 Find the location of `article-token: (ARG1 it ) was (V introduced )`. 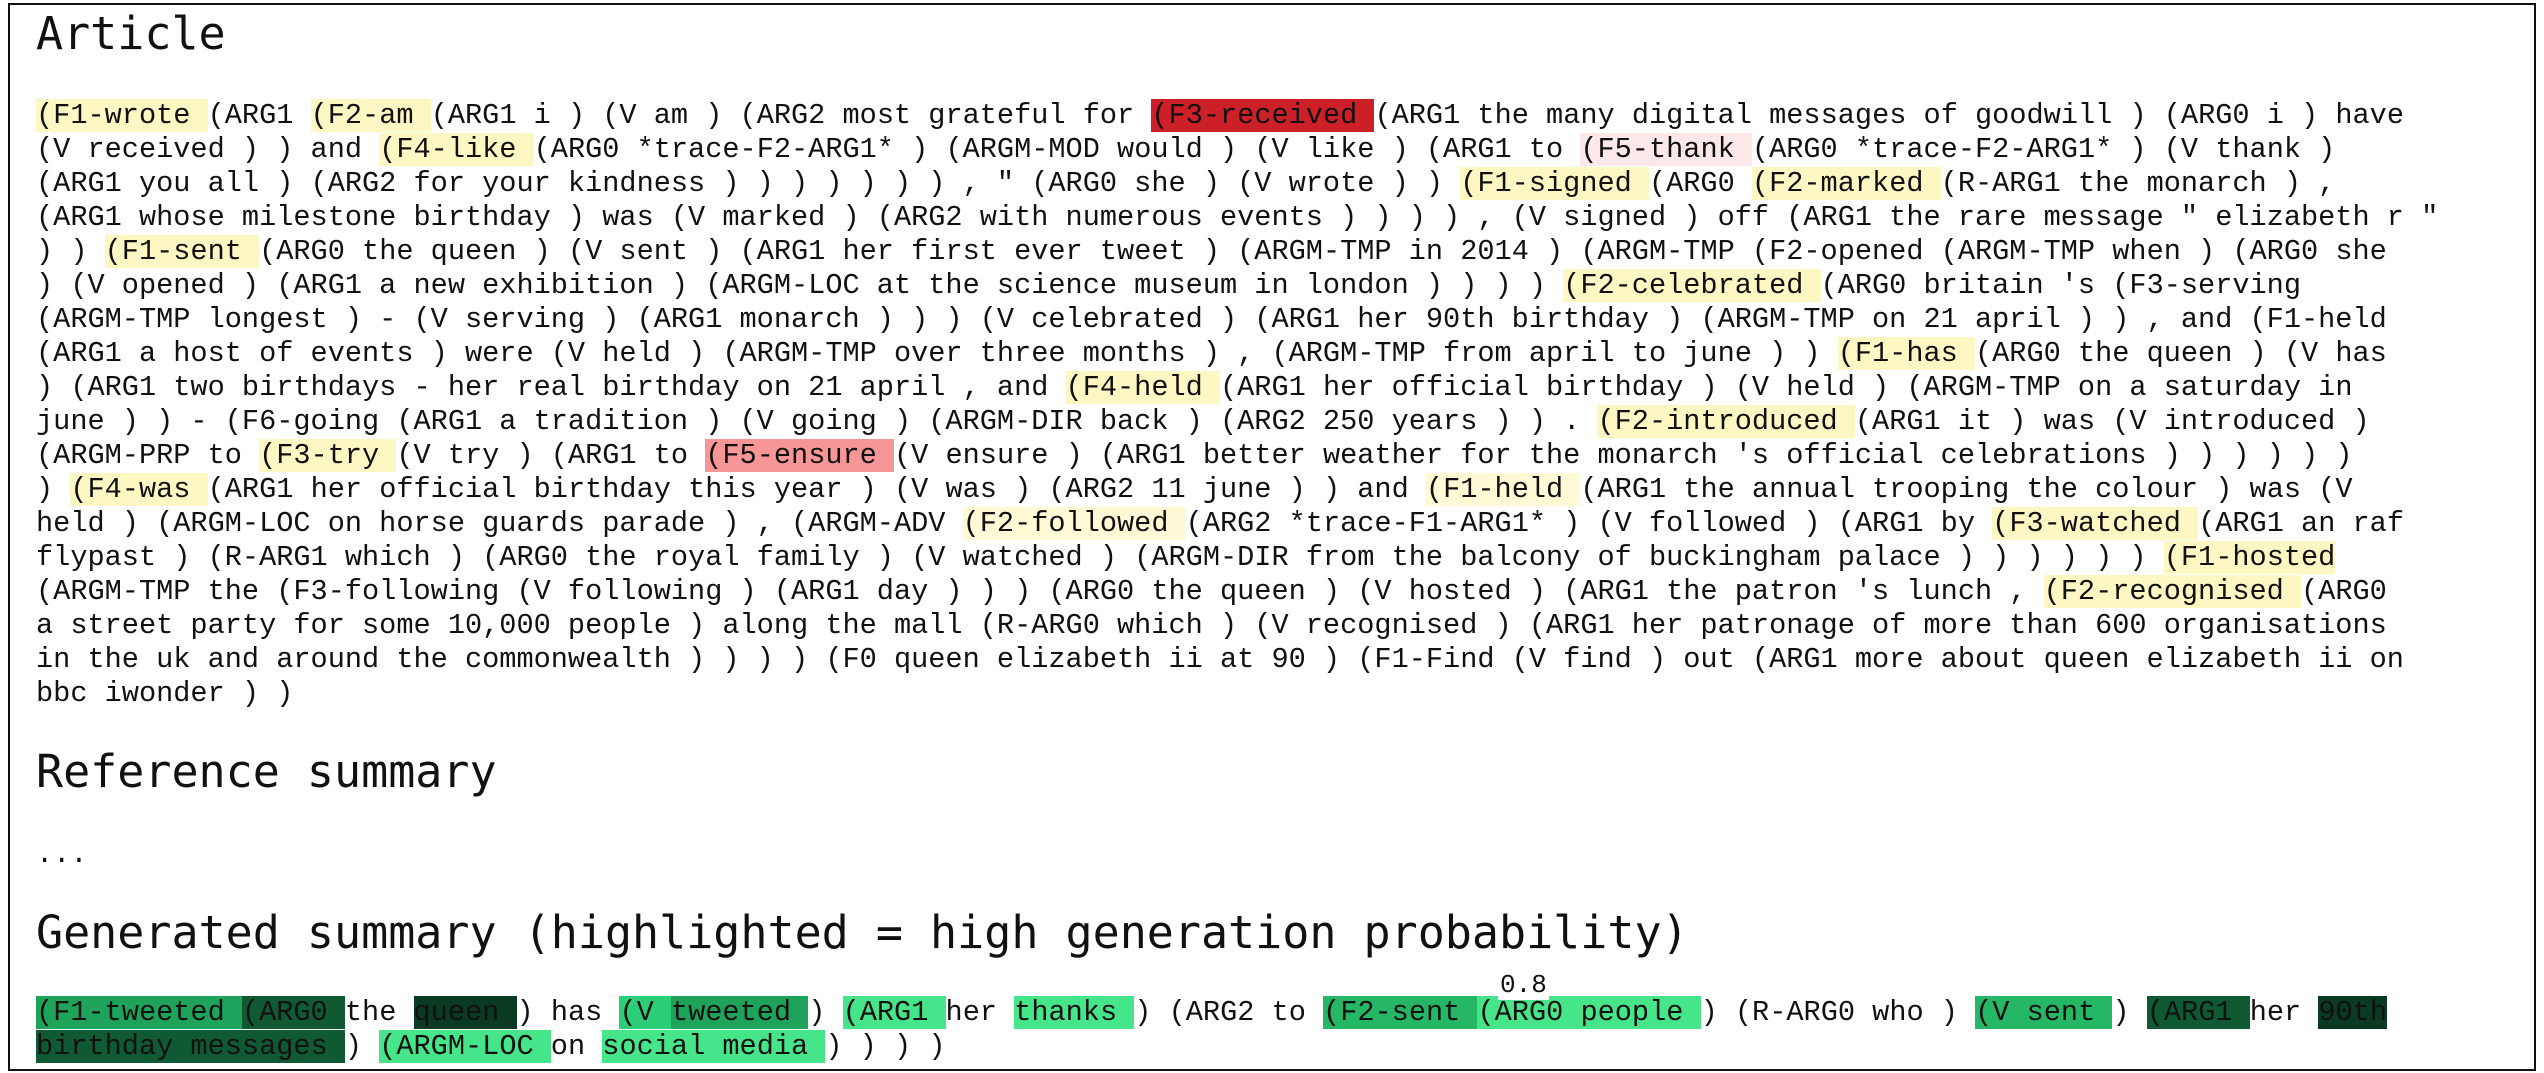

article-token: (ARG1 it ) was (V introduced ) is located at coordinates (2112, 421).